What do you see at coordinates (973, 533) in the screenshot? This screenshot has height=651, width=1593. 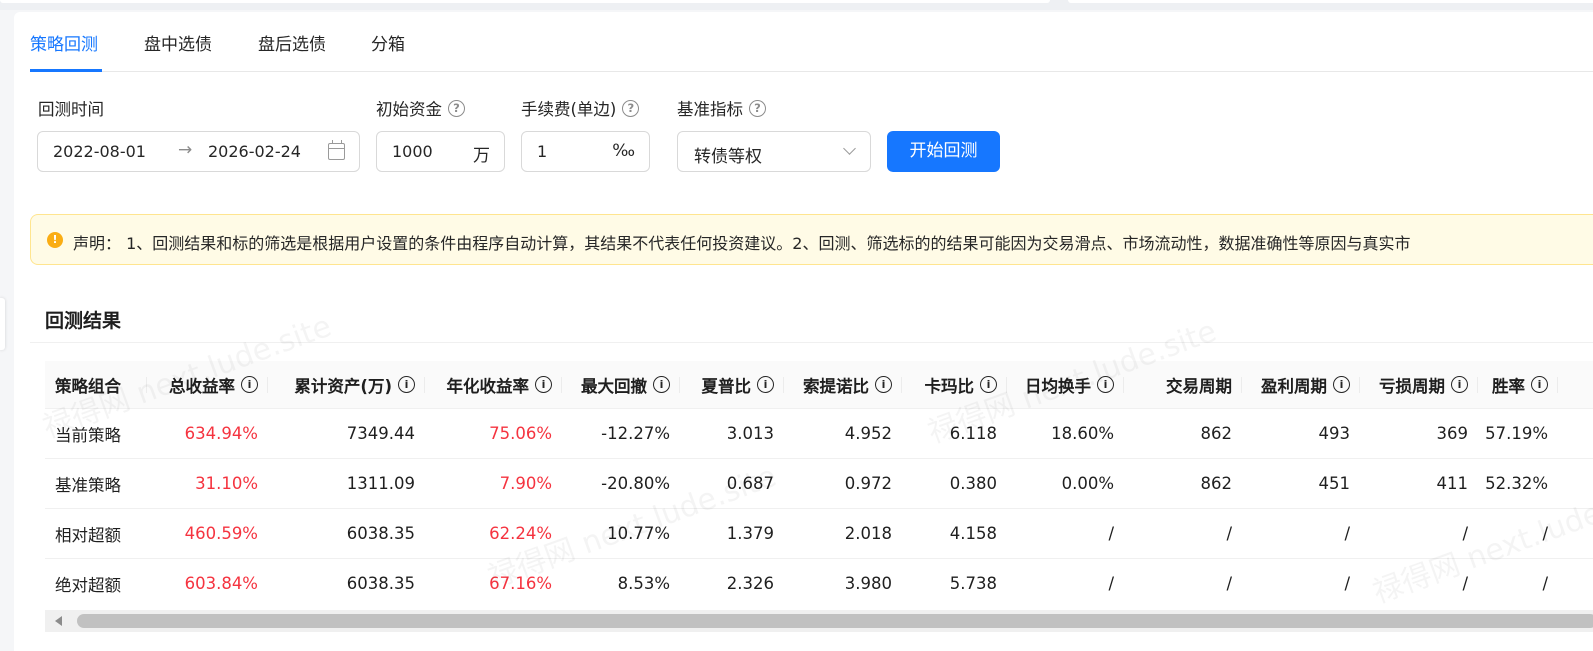 I see `cell-calmar: 4.158` at bounding box center [973, 533].